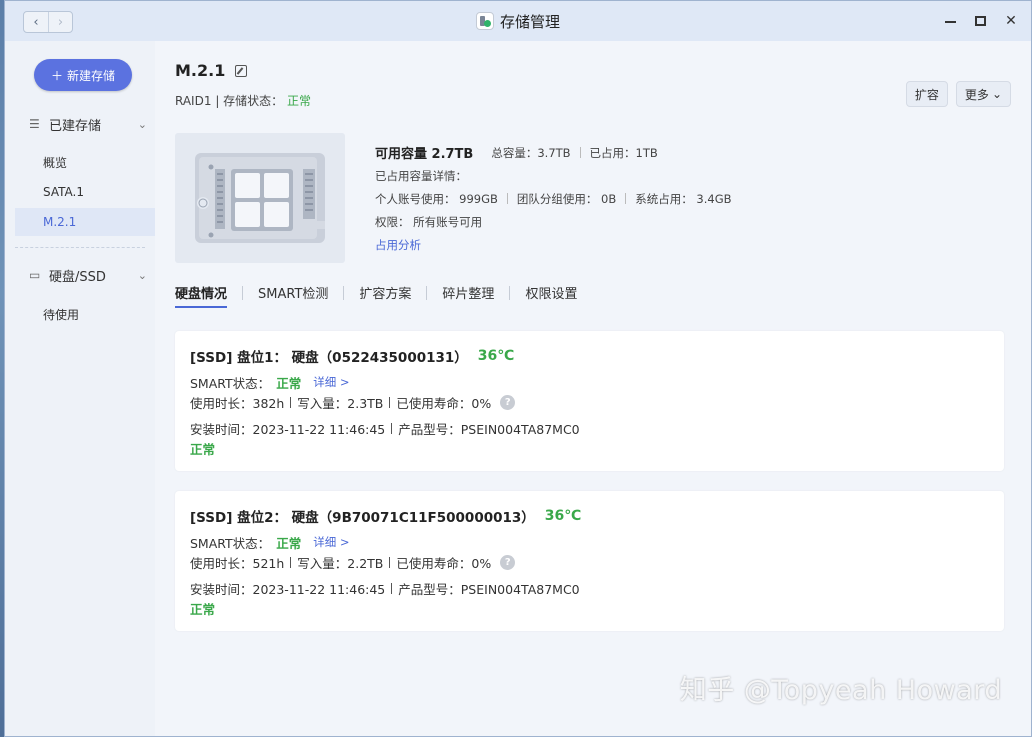 The height and width of the screenshot is (737, 1032). I want to click on sidebar-section-label: 硬盘/SSD, so click(77, 277).